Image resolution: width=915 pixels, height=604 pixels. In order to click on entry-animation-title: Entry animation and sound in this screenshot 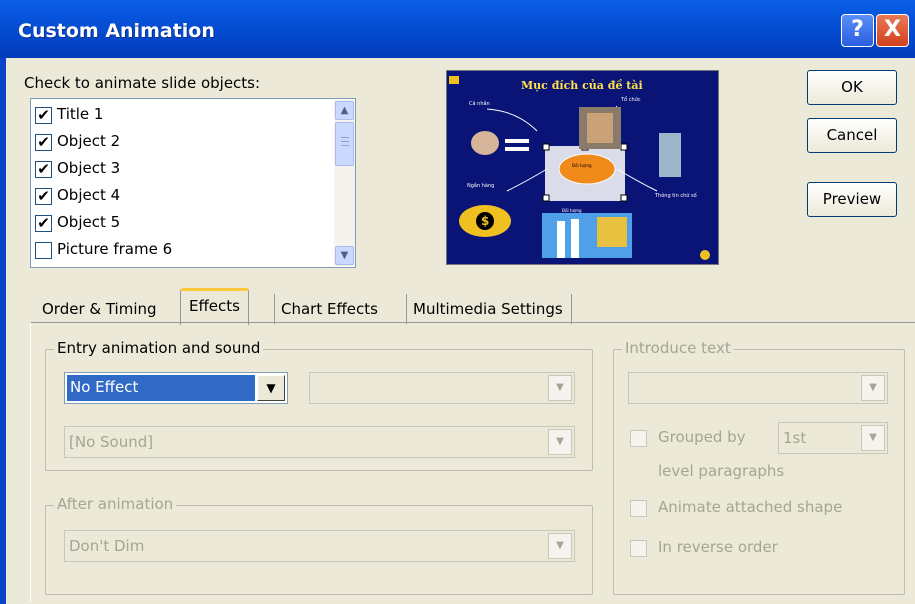, I will do `click(159, 348)`.